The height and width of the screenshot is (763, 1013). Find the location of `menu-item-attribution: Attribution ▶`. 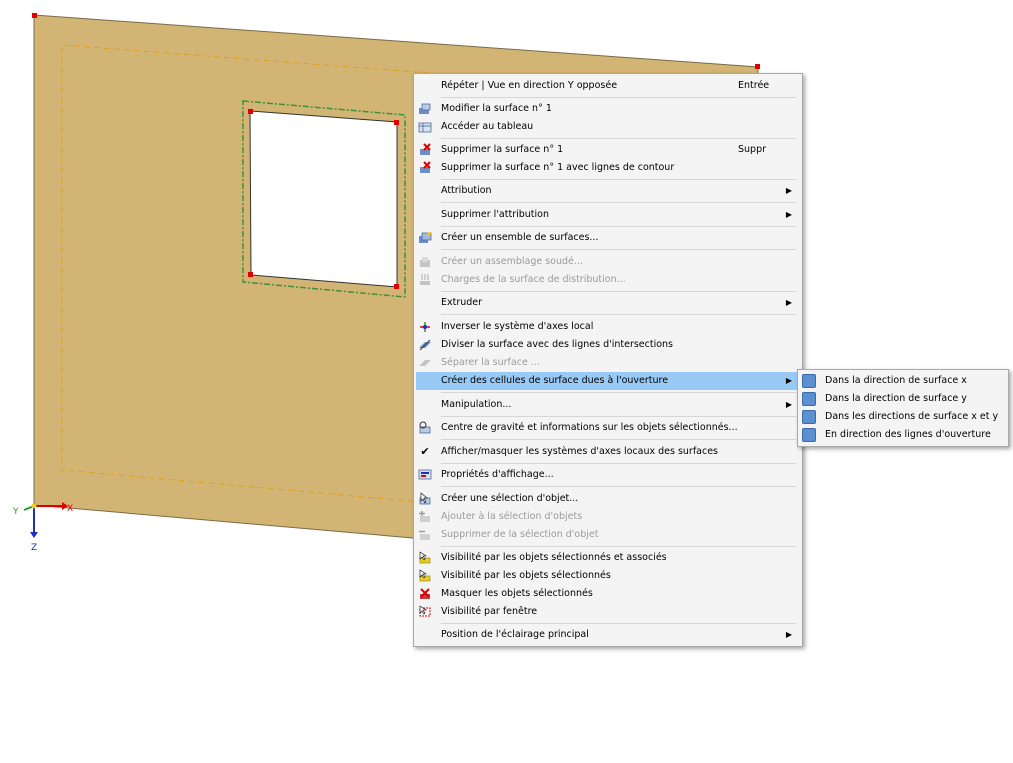

menu-item-attribution: Attribution ▶ is located at coordinates (608, 191).